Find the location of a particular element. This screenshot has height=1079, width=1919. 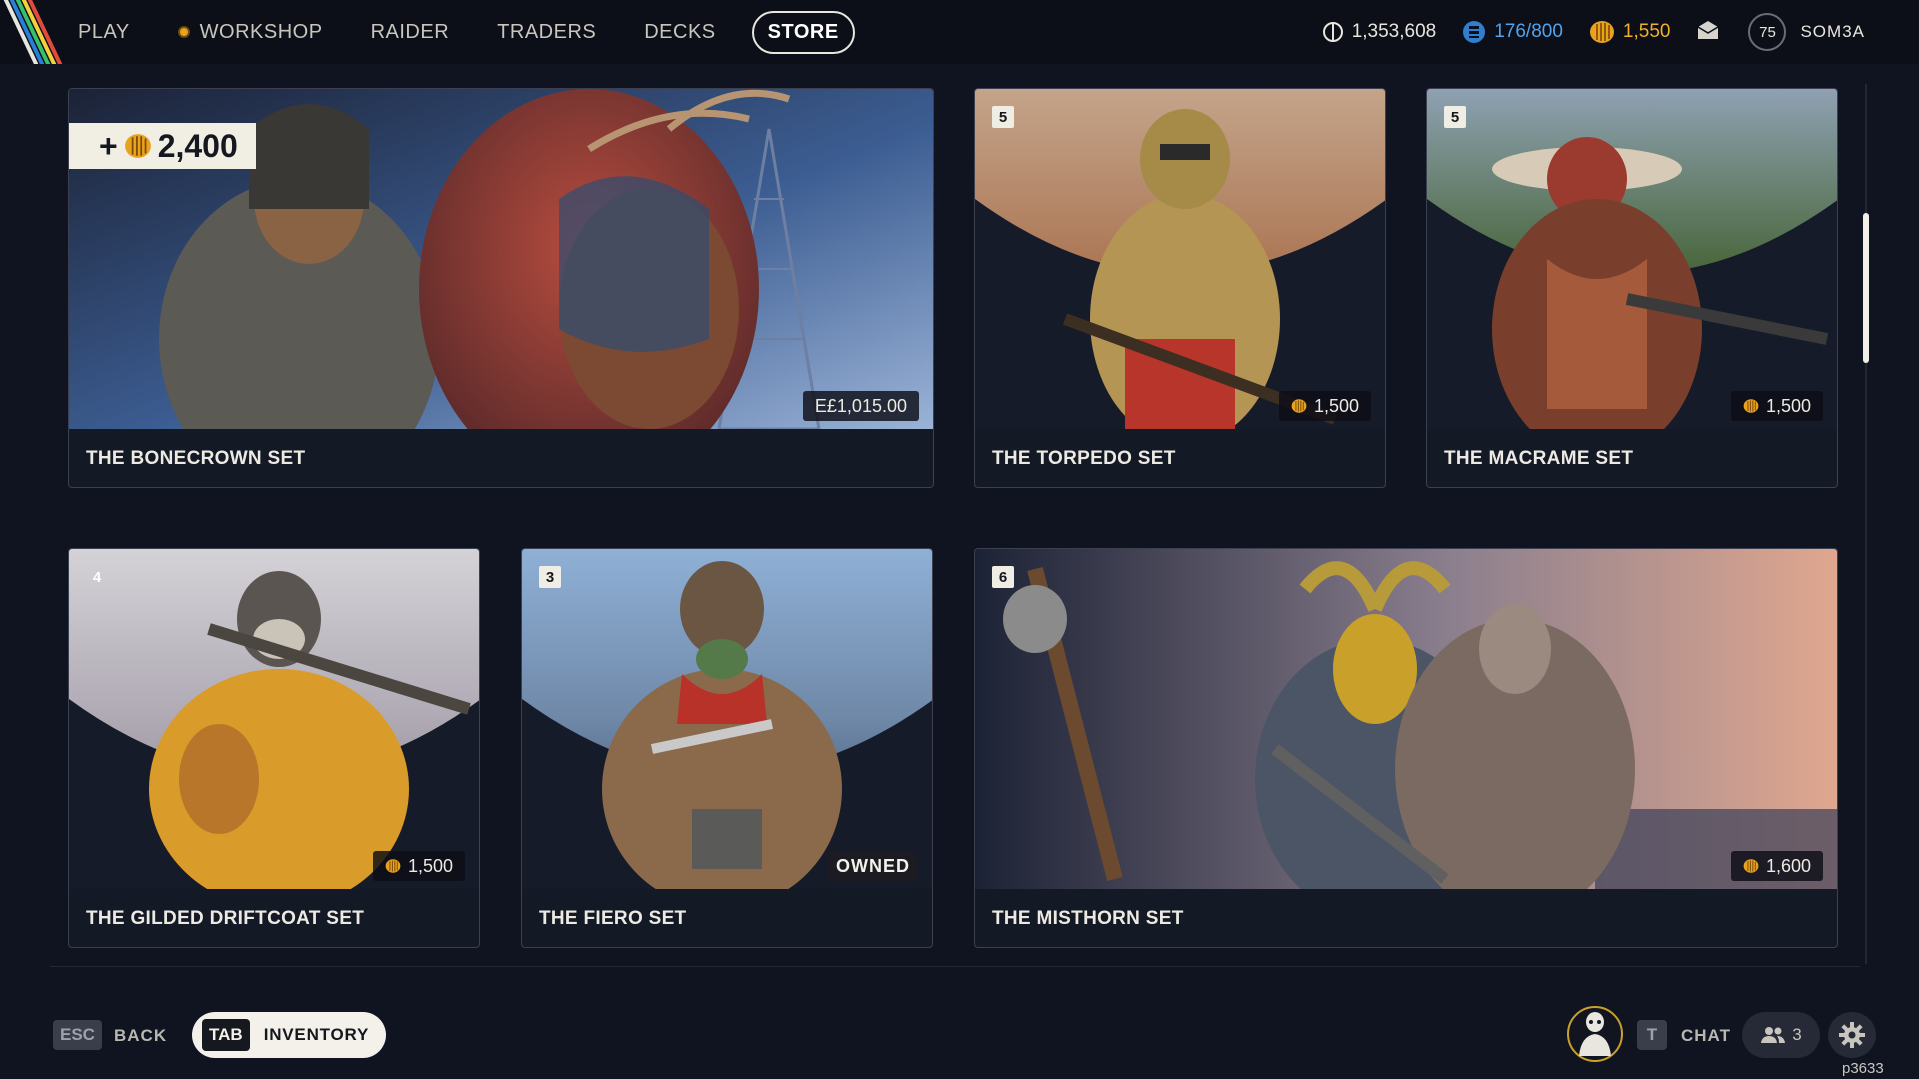

mail-icon is located at coordinates (1708, 32).